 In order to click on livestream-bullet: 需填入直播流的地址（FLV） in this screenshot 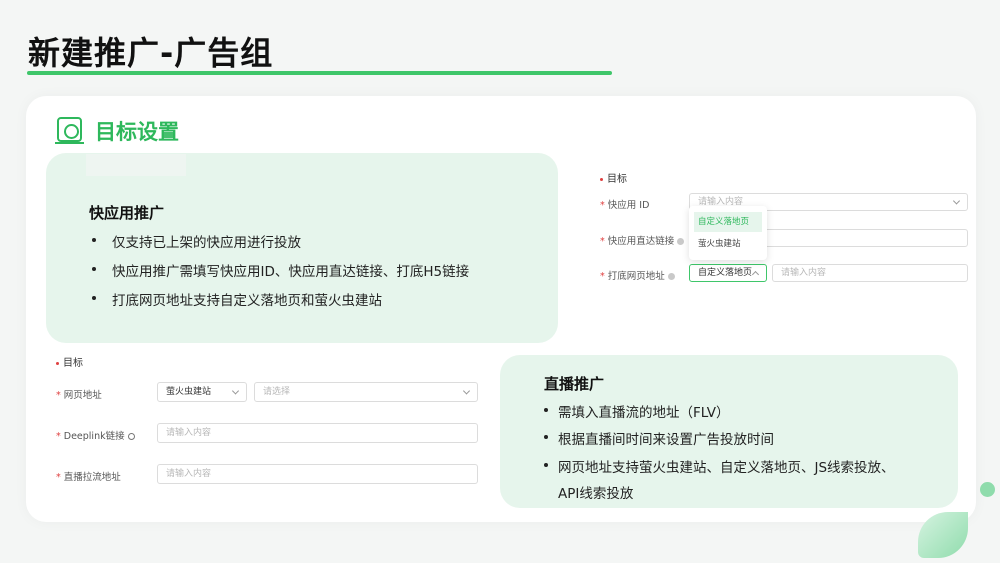, I will do `click(637, 411)`.